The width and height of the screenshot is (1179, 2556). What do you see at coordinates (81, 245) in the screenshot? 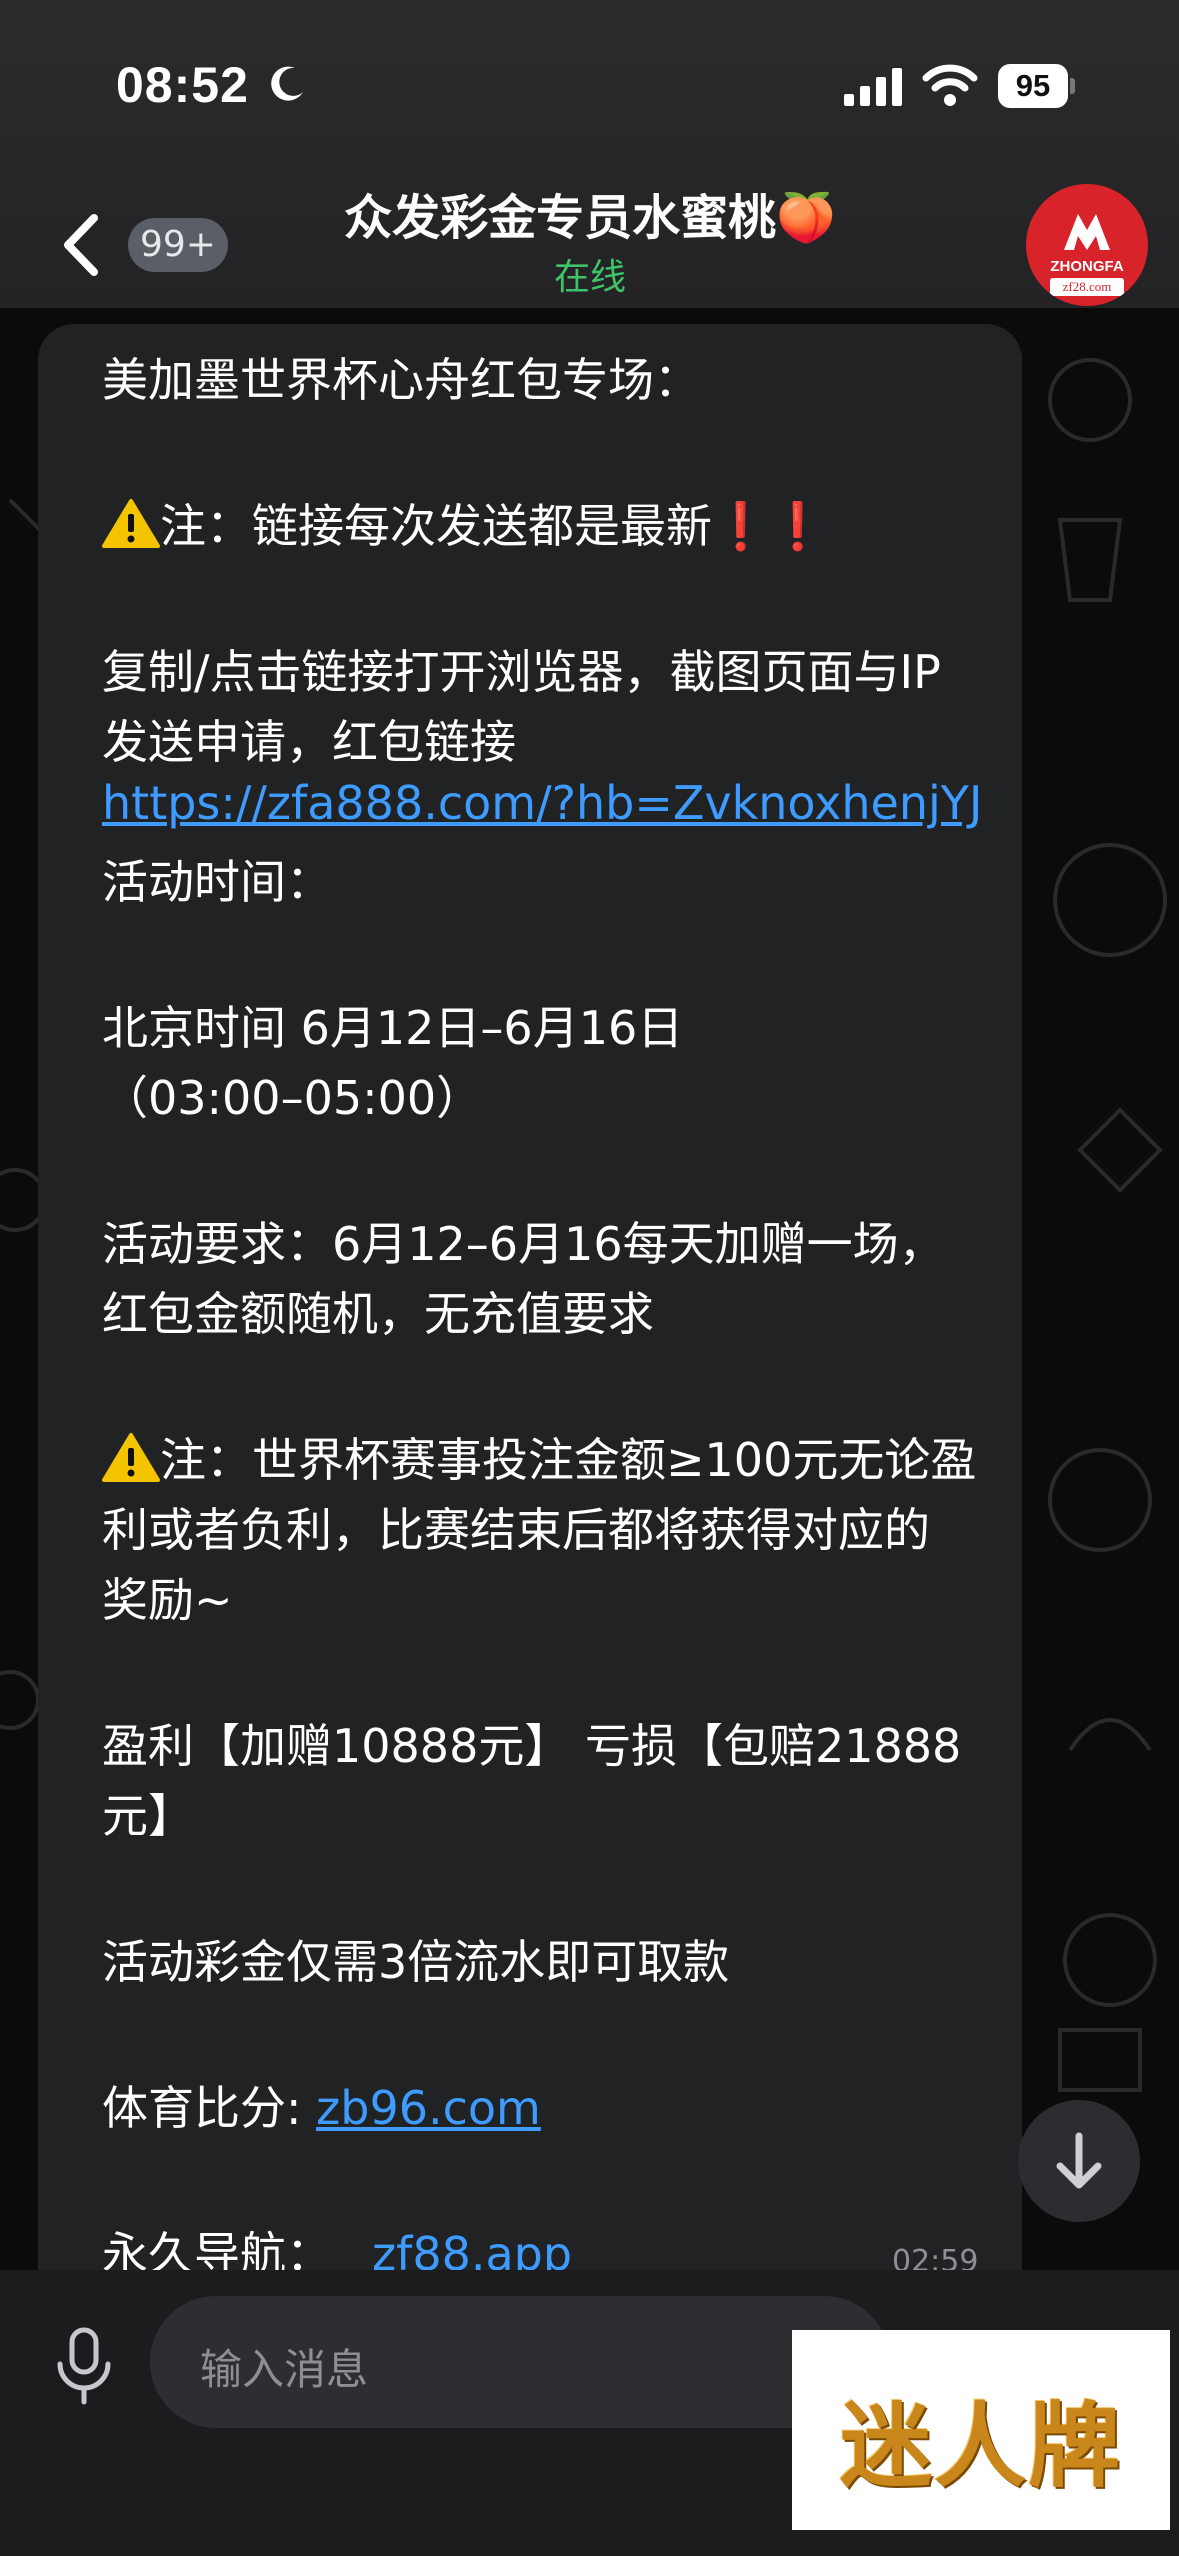
I see `chevron-left-icon` at bounding box center [81, 245].